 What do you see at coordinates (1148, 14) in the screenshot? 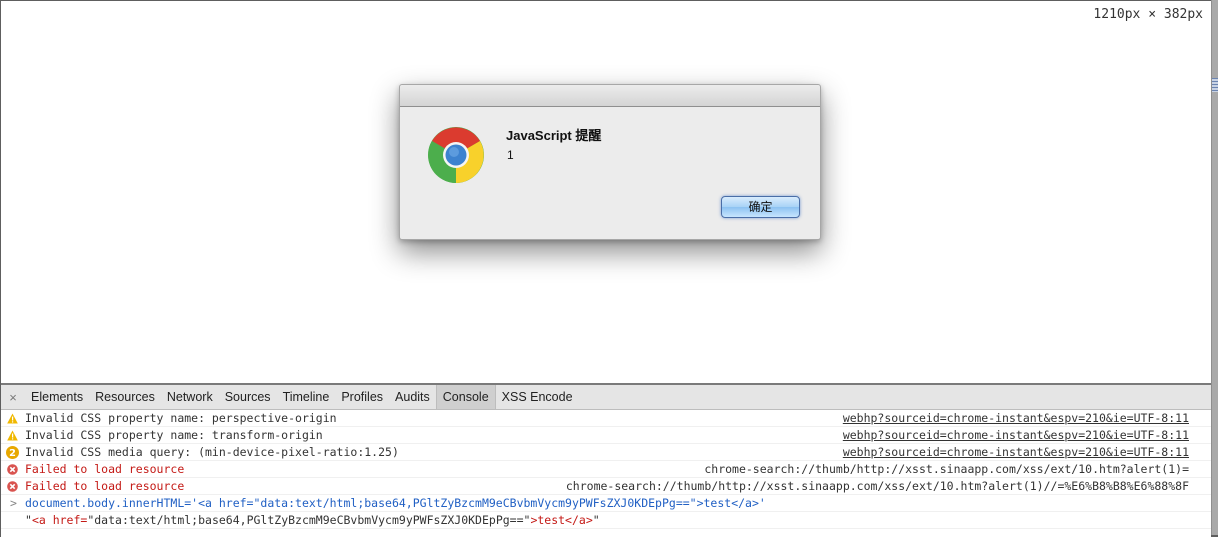
I see `viewport-dimensions-label: 1210px × 382px` at bounding box center [1148, 14].